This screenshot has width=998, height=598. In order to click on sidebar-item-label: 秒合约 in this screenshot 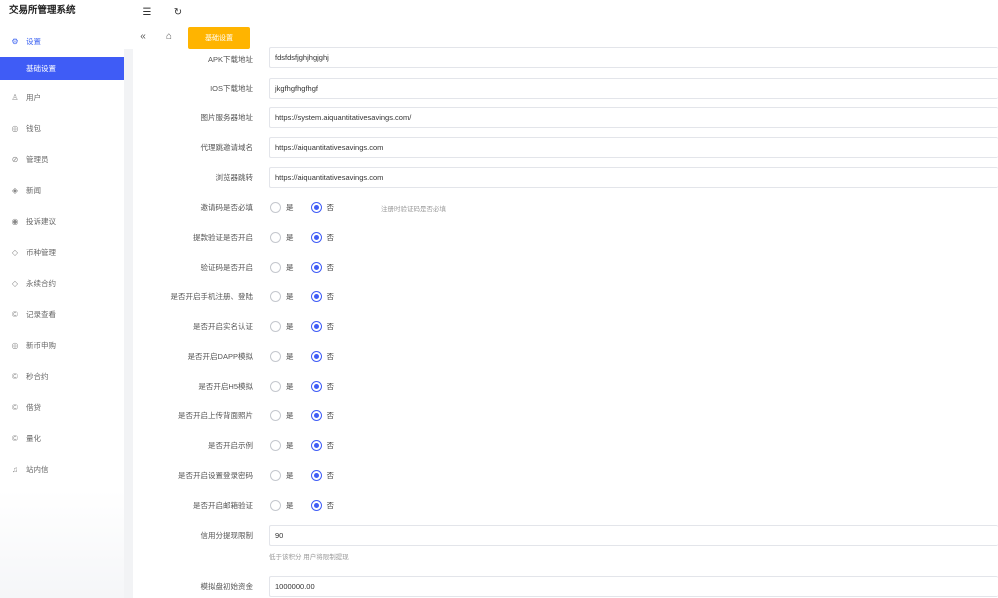, I will do `click(37, 376)`.